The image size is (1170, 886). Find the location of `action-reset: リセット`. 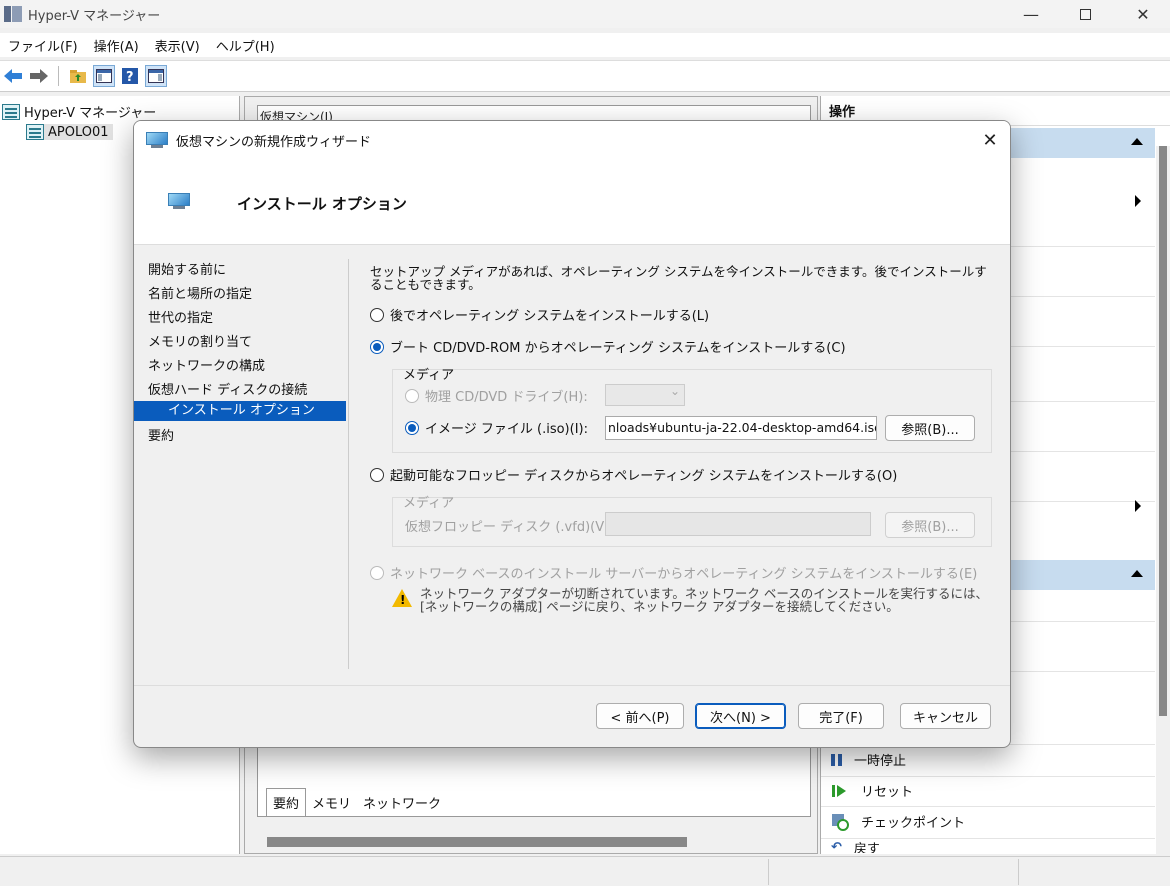

action-reset: リセット is located at coordinates (872, 790).